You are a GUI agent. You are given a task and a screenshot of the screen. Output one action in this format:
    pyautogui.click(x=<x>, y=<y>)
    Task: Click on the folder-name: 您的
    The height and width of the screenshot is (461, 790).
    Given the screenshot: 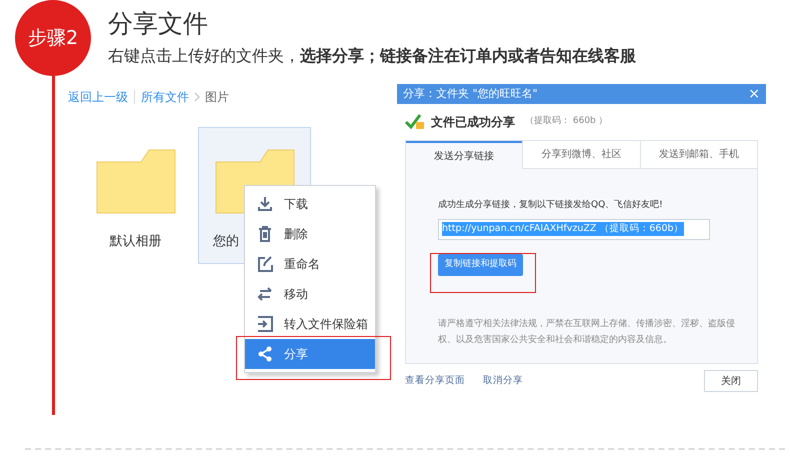 What is the action you would take?
    pyautogui.click(x=226, y=242)
    